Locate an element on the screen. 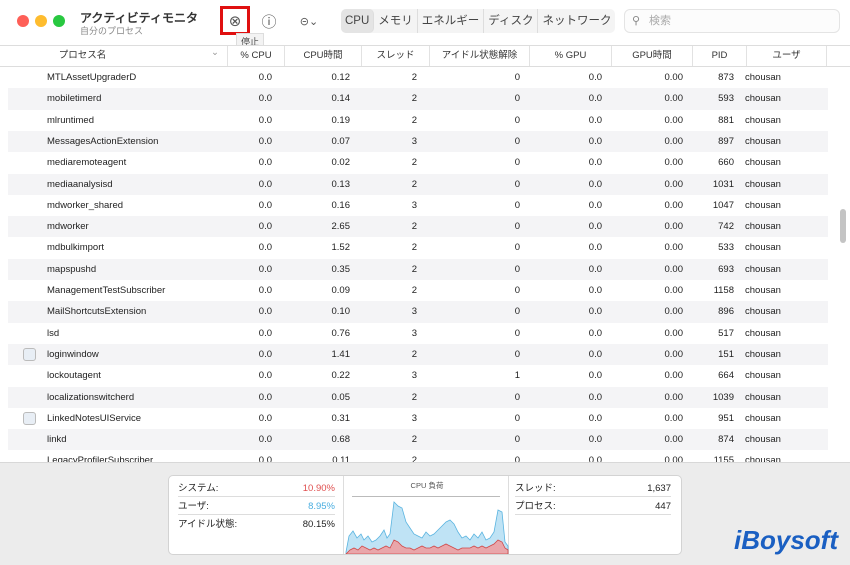  column-header-3: スレッド is located at coordinates (396, 56).